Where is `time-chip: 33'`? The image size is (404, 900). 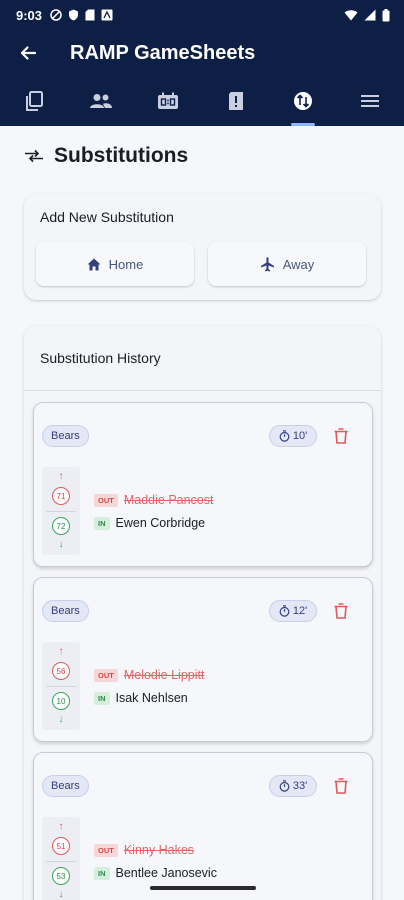 time-chip: 33' is located at coordinates (293, 786).